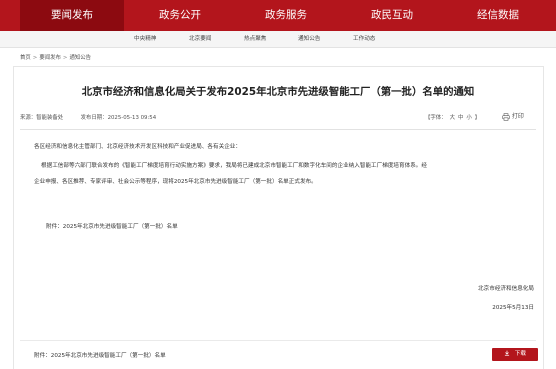 The image size is (556, 369). What do you see at coordinates (309, 39) in the screenshot?
I see `subnav-item-notices: 通知公告` at bounding box center [309, 39].